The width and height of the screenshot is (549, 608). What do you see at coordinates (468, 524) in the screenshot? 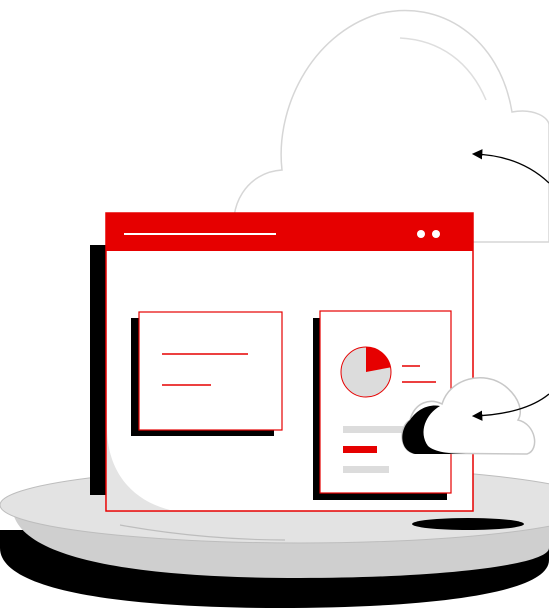
I see `disc-hole` at bounding box center [468, 524].